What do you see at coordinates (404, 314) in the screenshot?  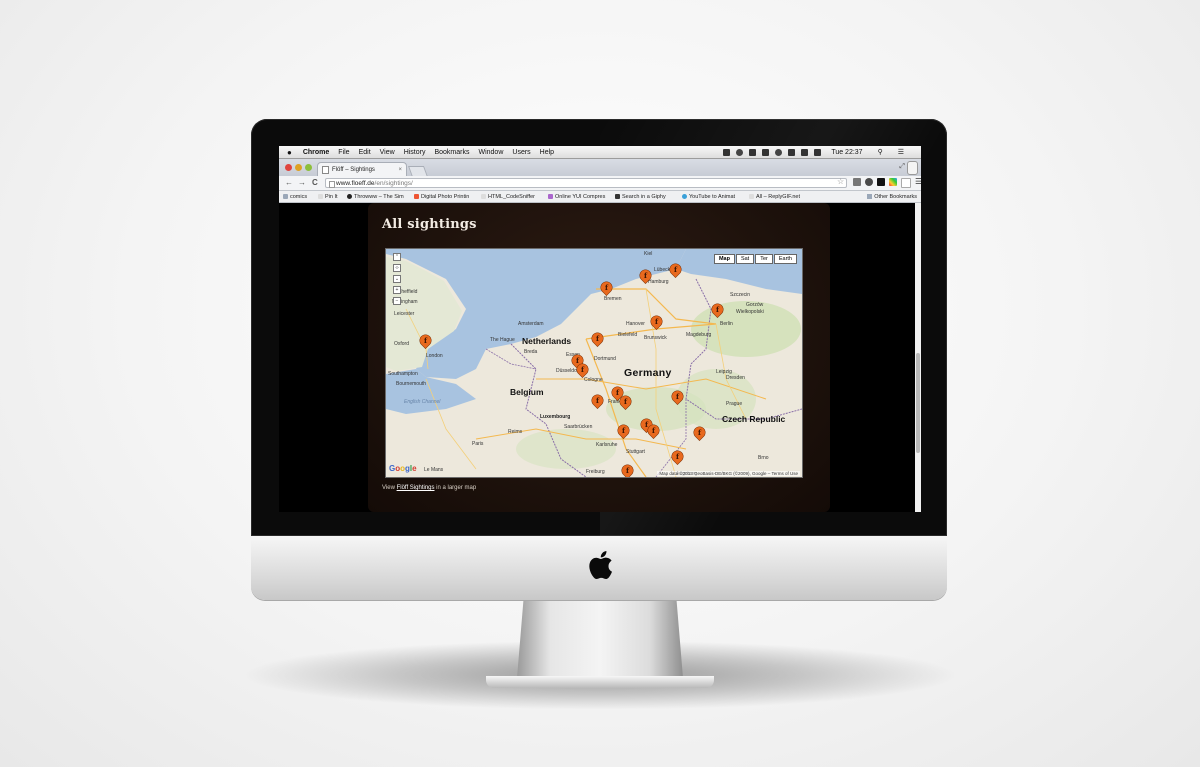 I see `map-city-label: Leicester` at bounding box center [404, 314].